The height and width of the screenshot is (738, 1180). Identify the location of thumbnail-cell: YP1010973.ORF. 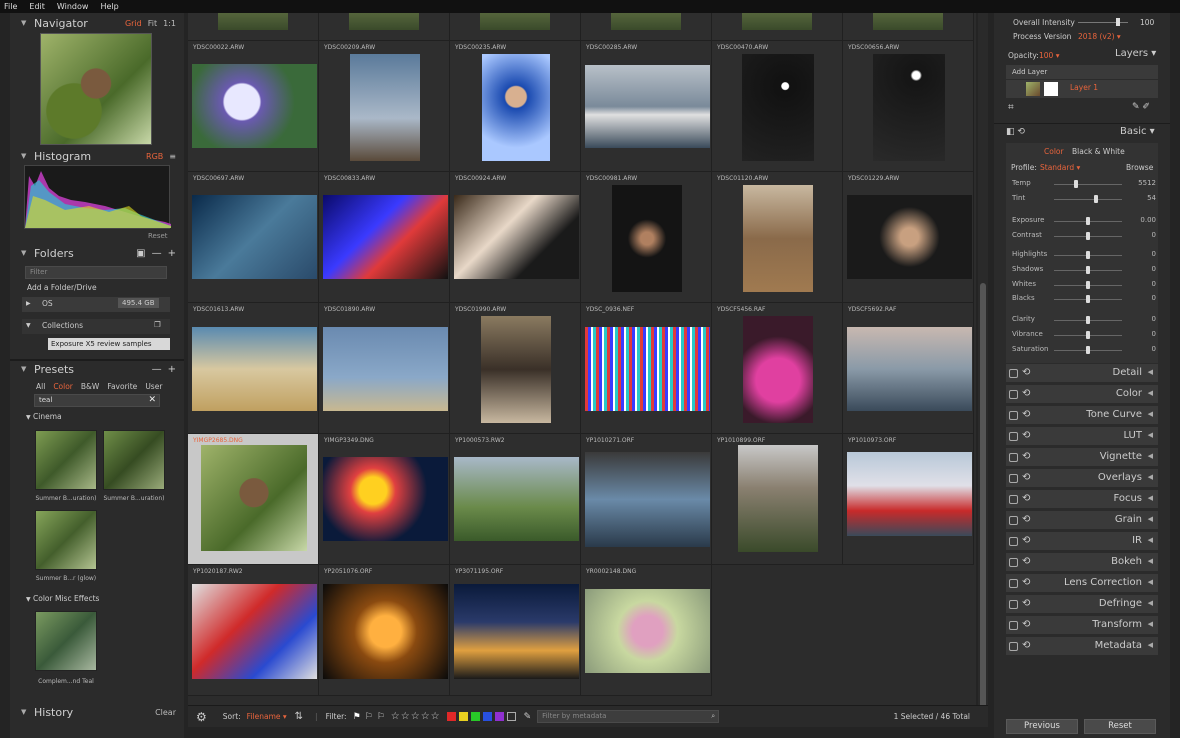
(908, 499).